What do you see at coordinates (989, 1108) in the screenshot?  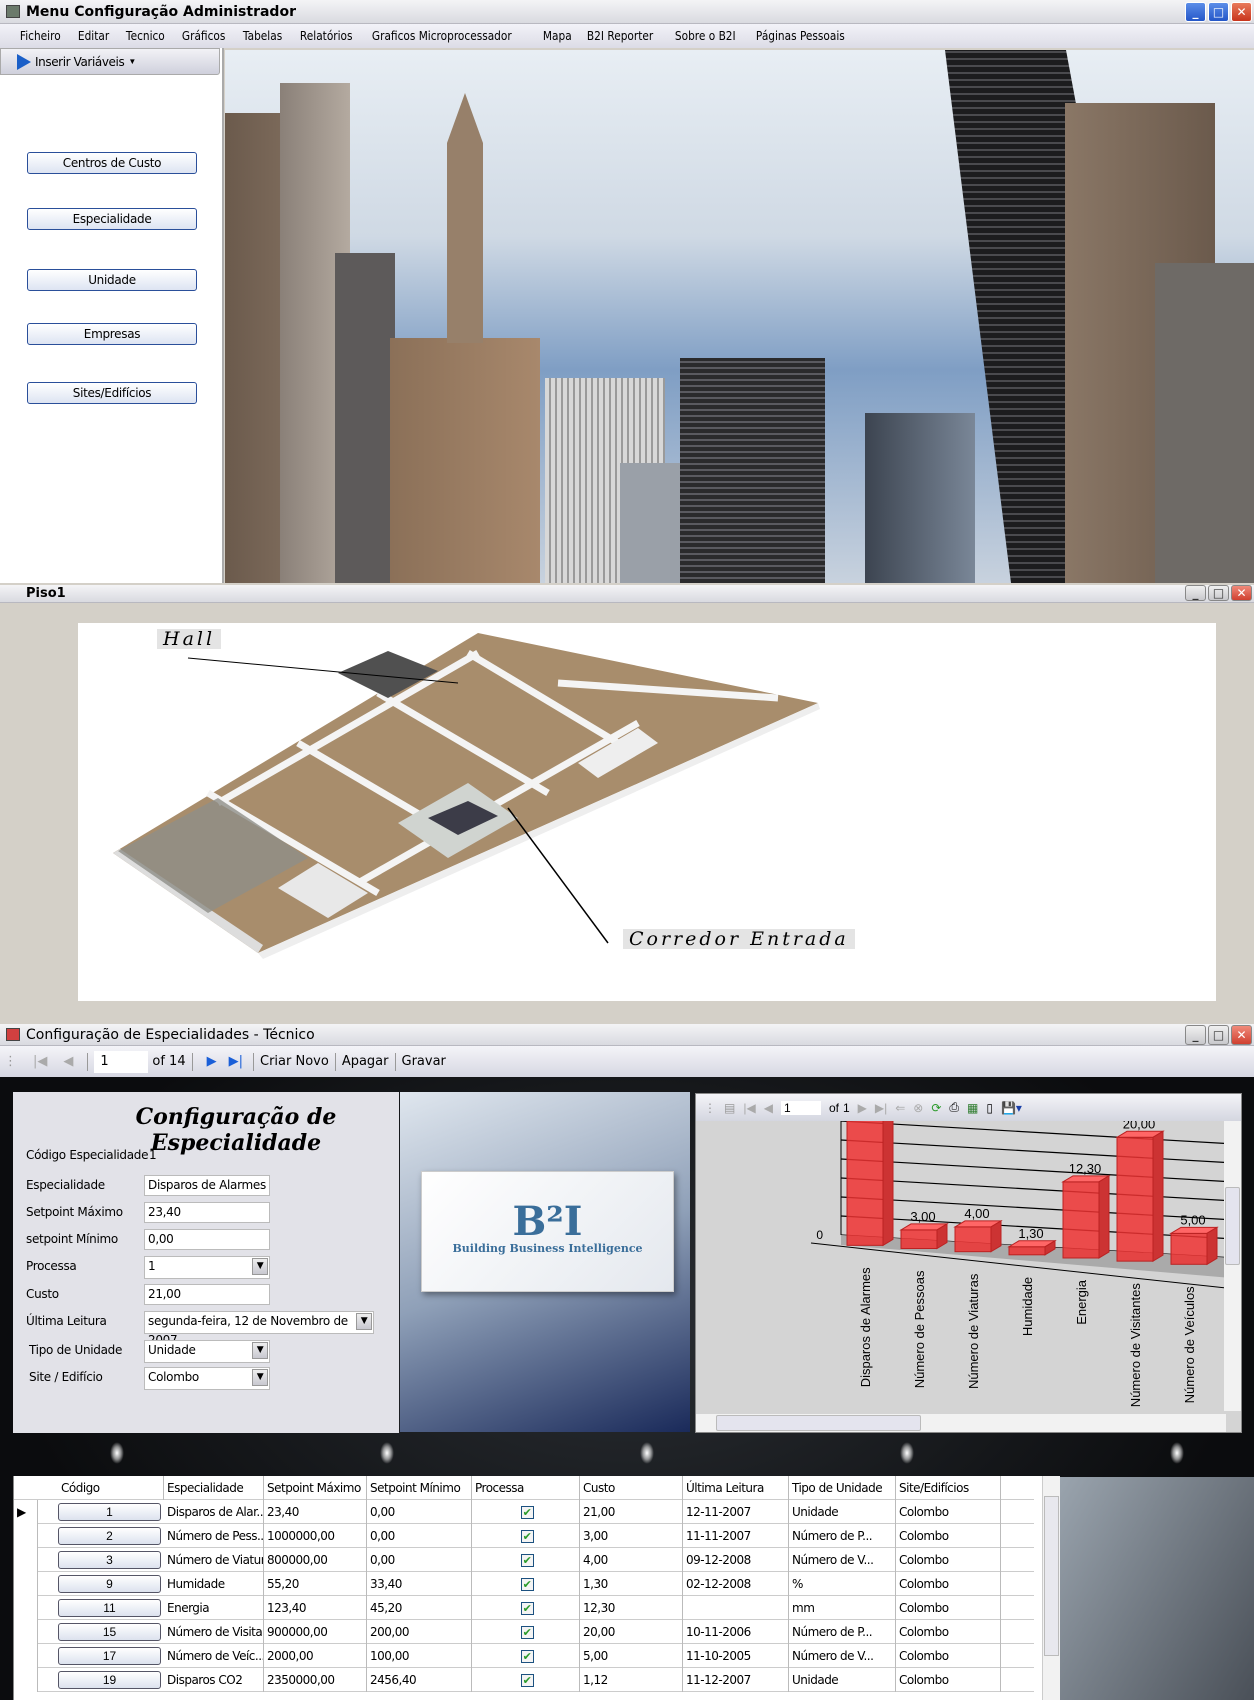 I see `page-setup-icon: ▯` at bounding box center [989, 1108].